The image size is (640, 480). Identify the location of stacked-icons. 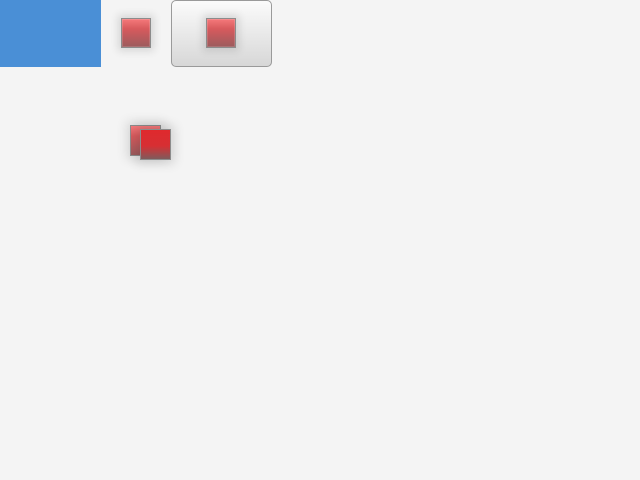
(153, 142).